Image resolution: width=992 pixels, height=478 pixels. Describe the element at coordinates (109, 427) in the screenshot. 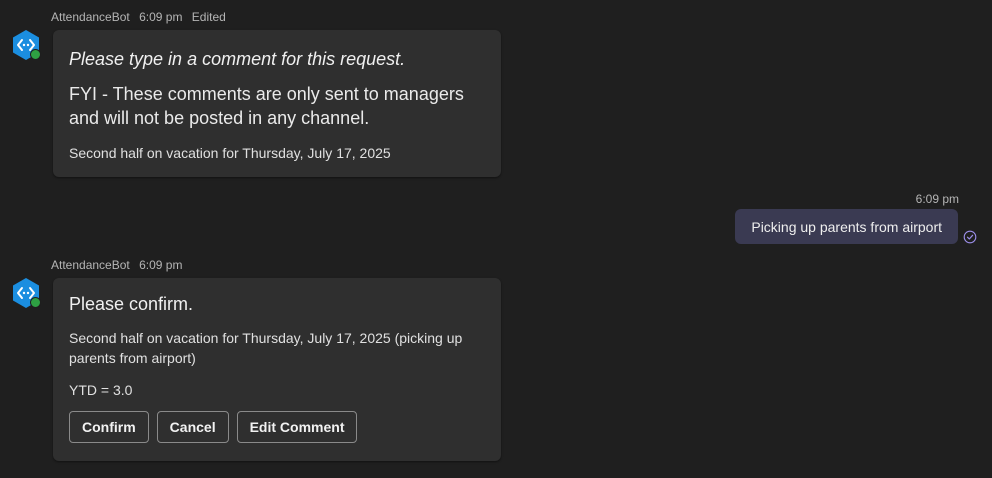

I see `confirm-button: Confirm` at that location.